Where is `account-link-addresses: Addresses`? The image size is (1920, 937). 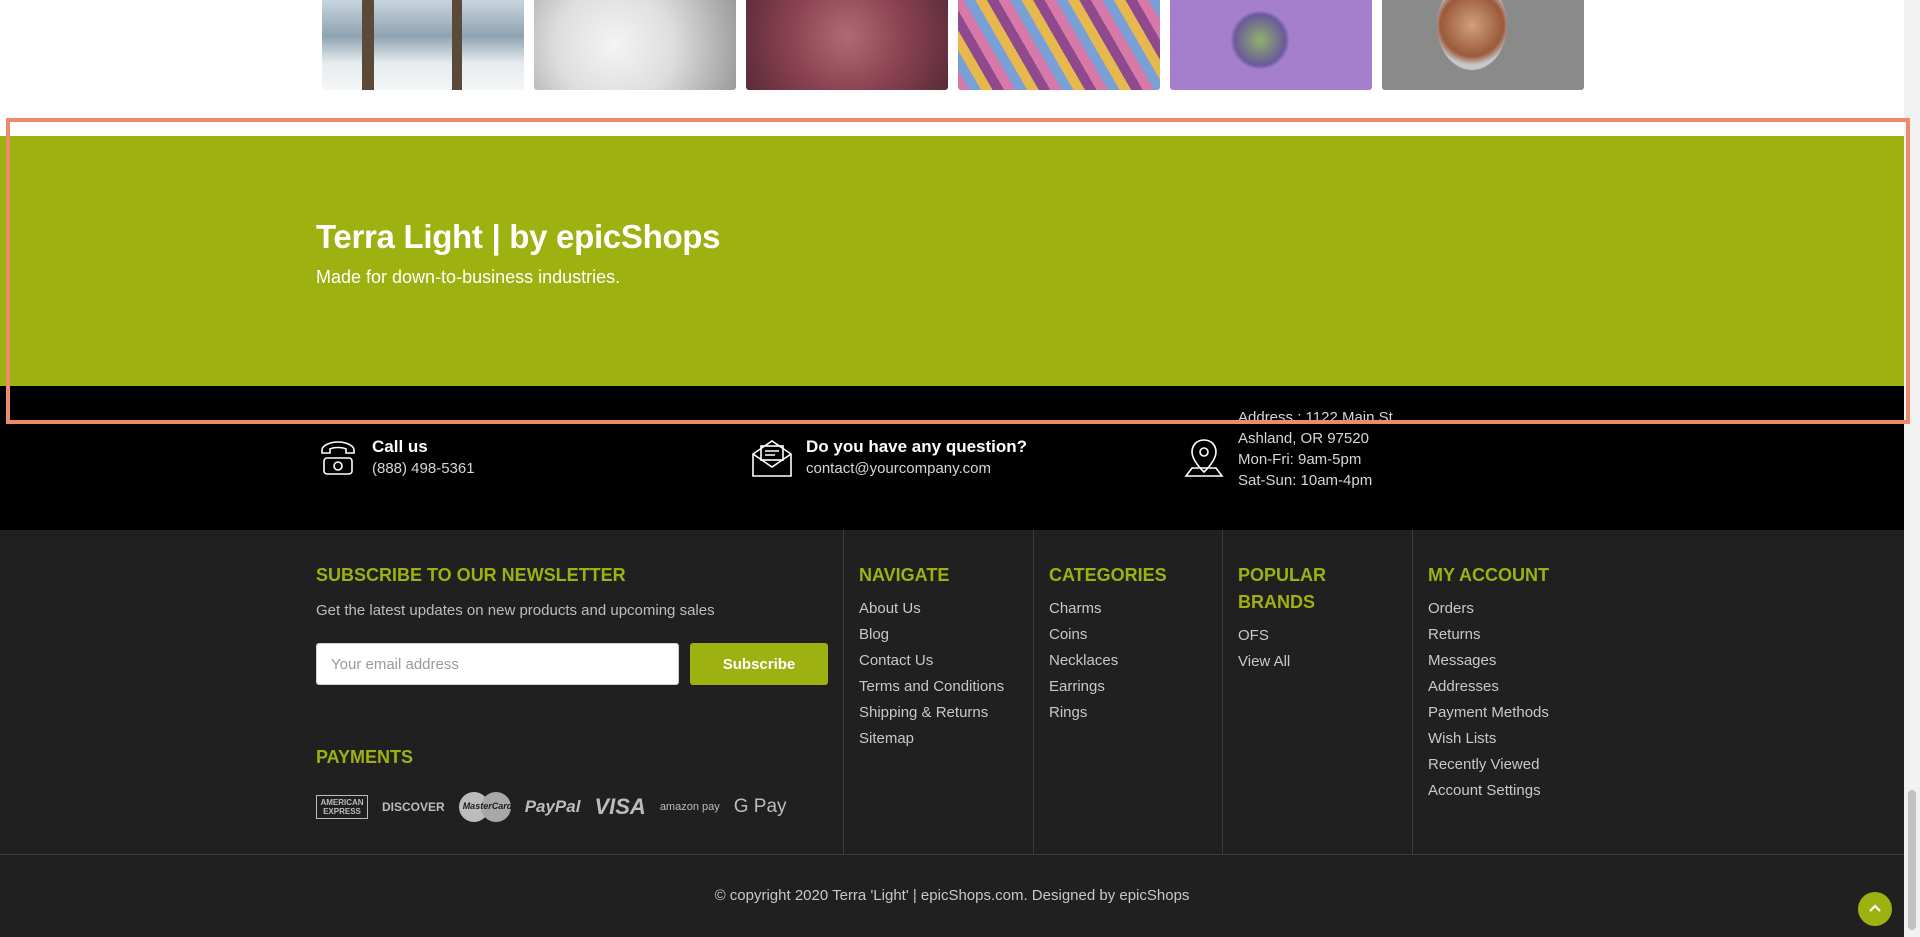
account-link-addresses: Addresses is located at coordinates (1488, 687).